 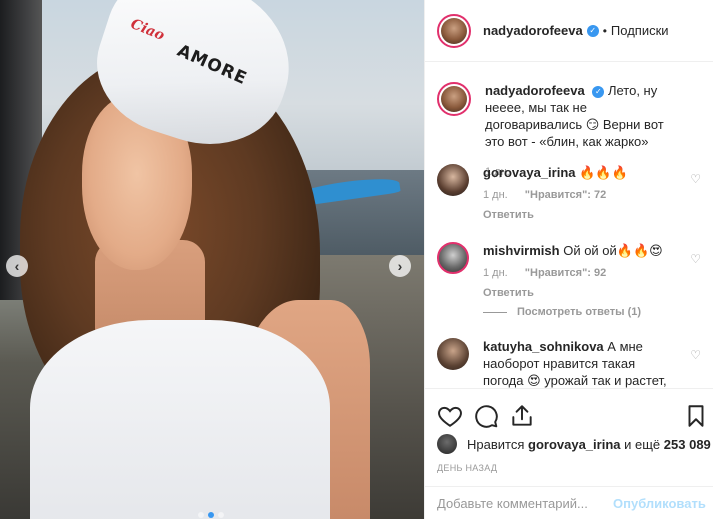 I want to click on caption-username: nadyadorofeeva, so click(x=535, y=90).